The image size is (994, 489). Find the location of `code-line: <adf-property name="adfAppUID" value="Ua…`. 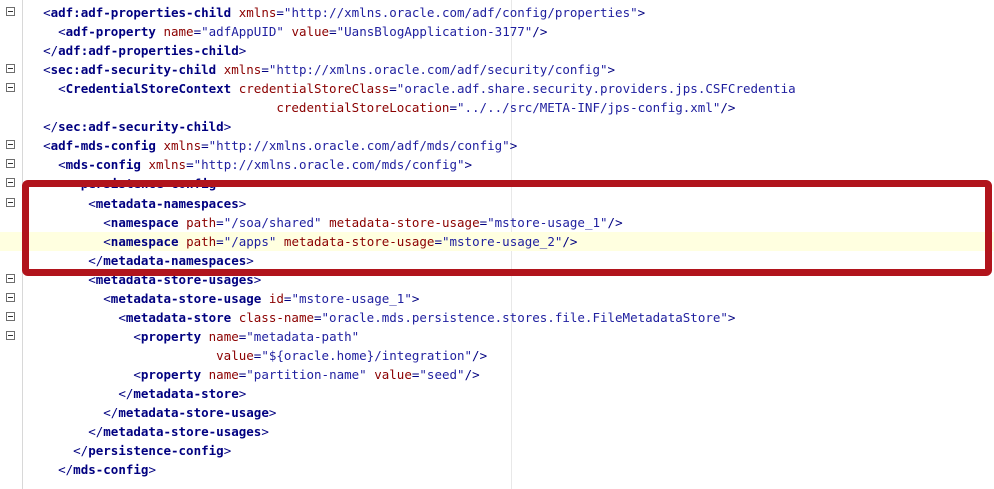

code-line: <adf-property name="adfAppUID" value="Ua… is located at coordinates (497, 31).